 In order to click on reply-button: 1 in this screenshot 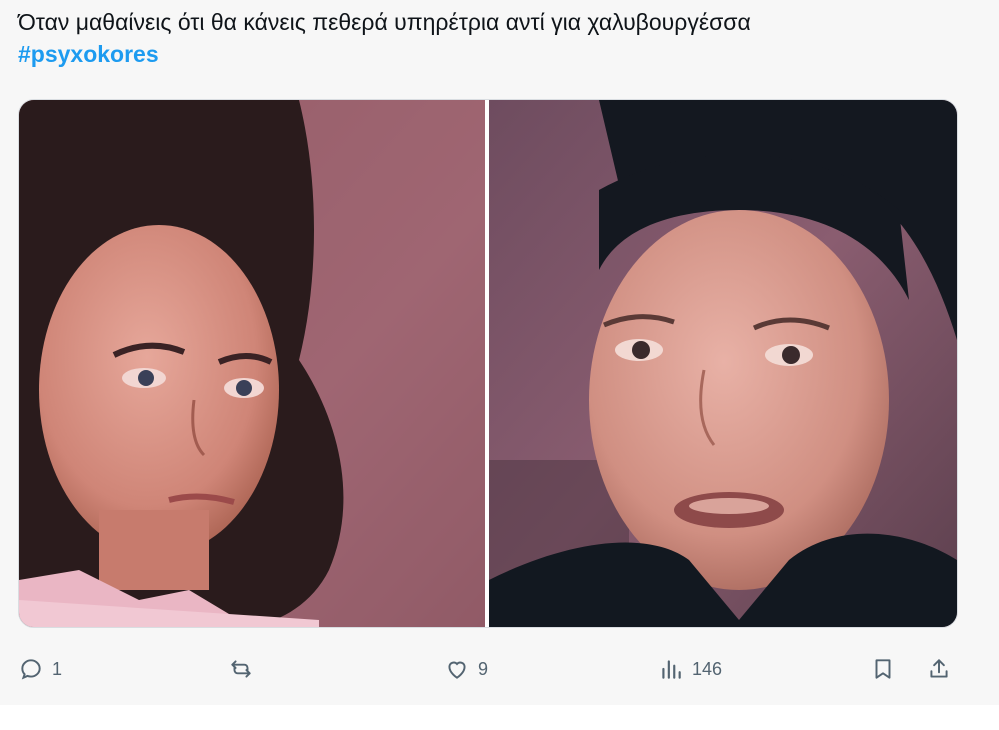, I will do `click(40, 669)`.